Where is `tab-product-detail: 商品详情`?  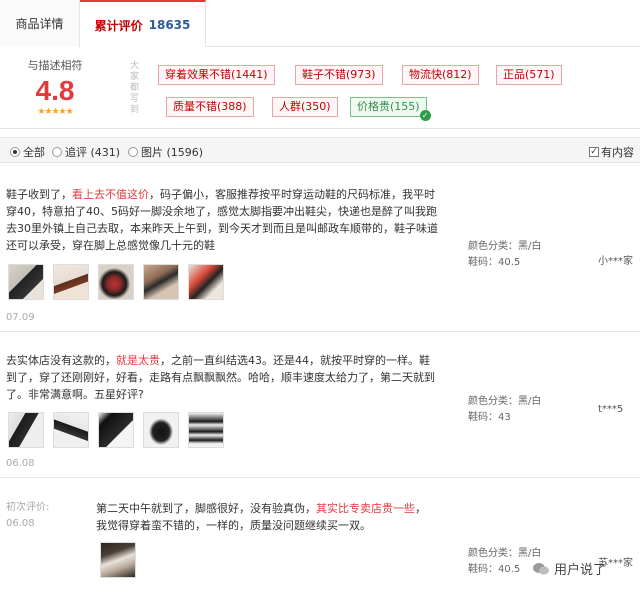
tab-product-detail: 商品详情 is located at coordinates (40, 23).